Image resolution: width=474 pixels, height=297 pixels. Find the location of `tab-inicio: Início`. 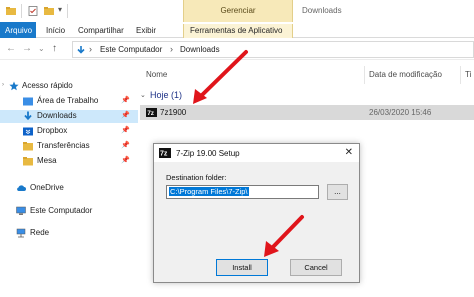

tab-inicio: Início is located at coordinates (55, 31).